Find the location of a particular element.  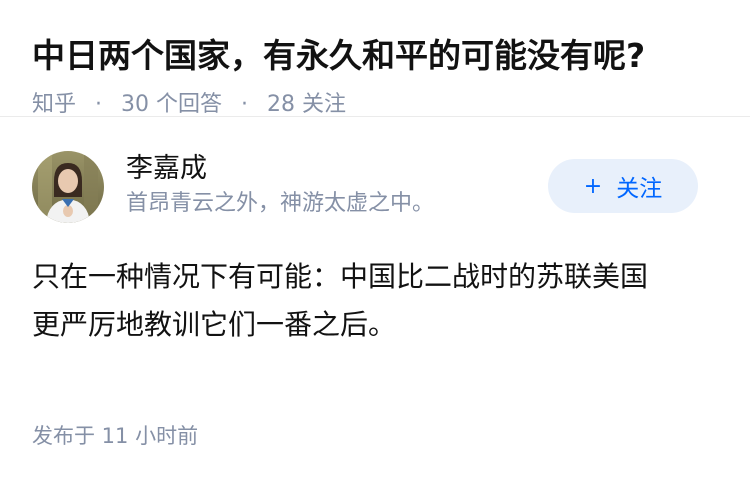

author-info: 李嘉成 首昂青云之外，神游太虚之中。 is located at coordinates (280, 185).